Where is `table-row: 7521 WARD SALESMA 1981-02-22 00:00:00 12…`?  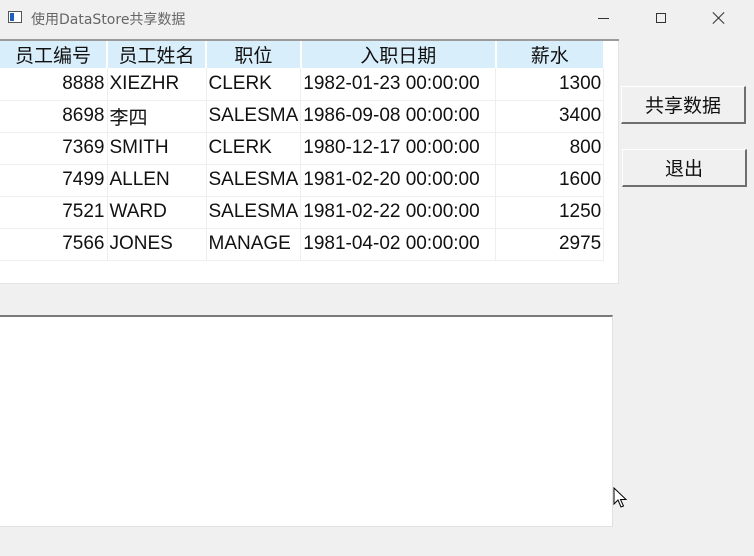 table-row: 7521 WARD SALESMA 1981-02-22 00:00:00 12… is located at coordinates (302, 212).